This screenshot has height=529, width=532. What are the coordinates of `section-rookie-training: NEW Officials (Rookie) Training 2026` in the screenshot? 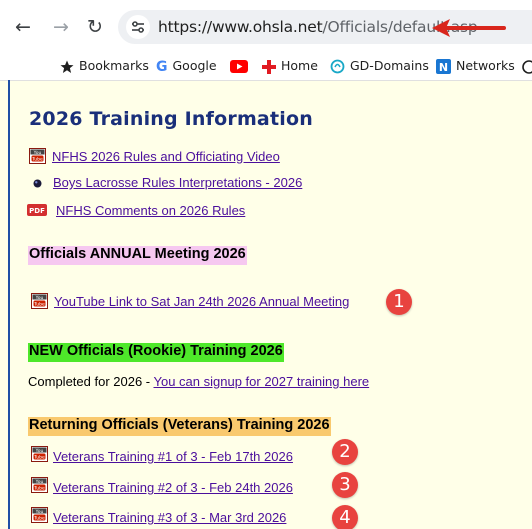 It's located at (156, 352).